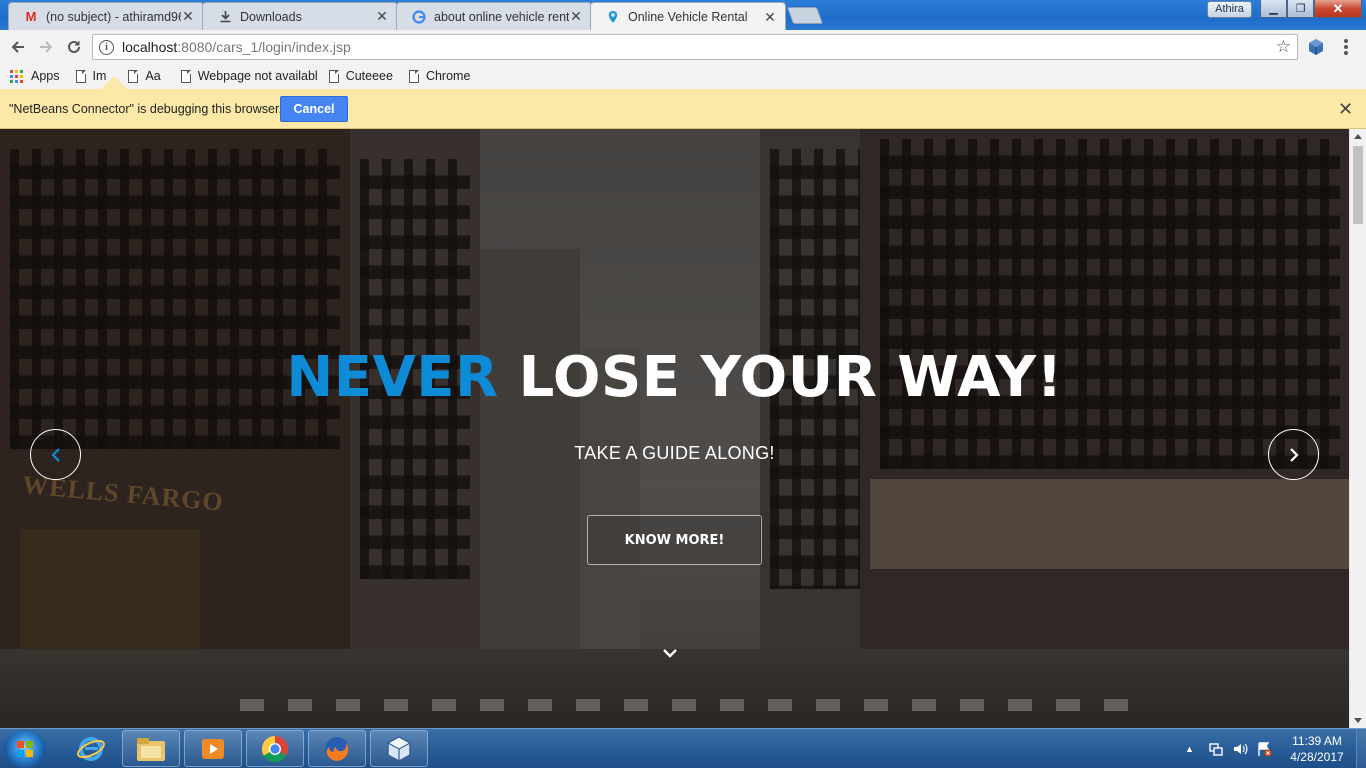 Image resolution: width=1366 pixels, height=768 pixels. What do you see at coordinates (153, 76) in the screenshot?
I see `bookmark-label: Aa` at bounding box center [153, 76].